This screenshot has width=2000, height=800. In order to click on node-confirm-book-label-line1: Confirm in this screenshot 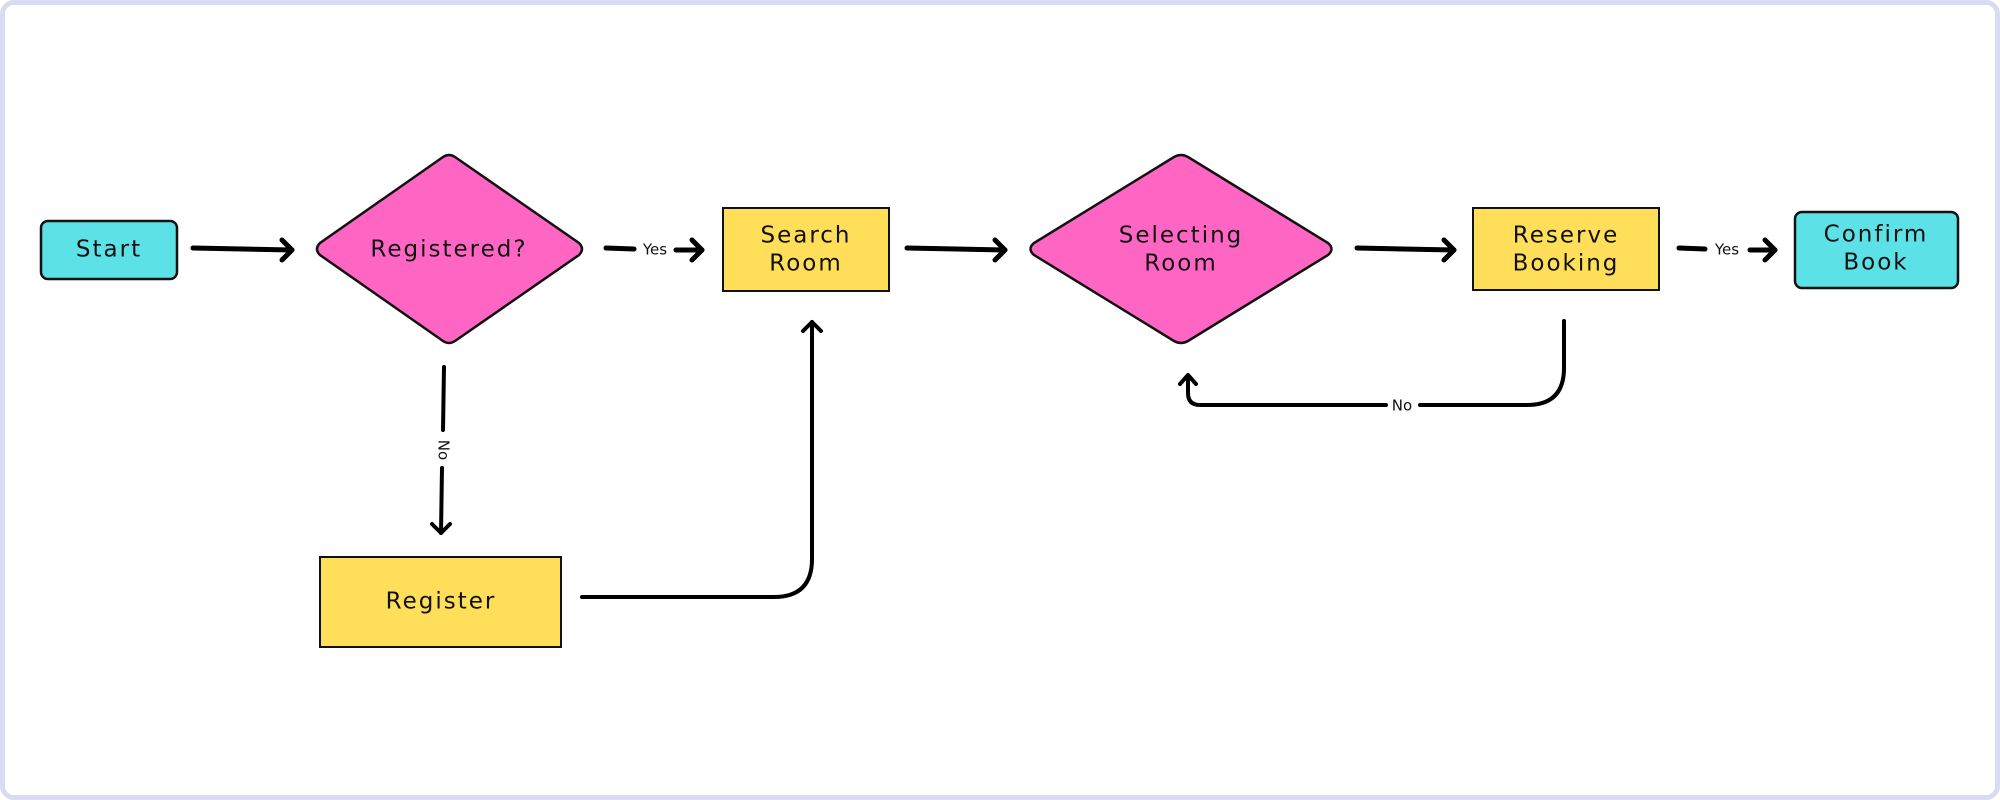, I will do `click(1876, 235)`.